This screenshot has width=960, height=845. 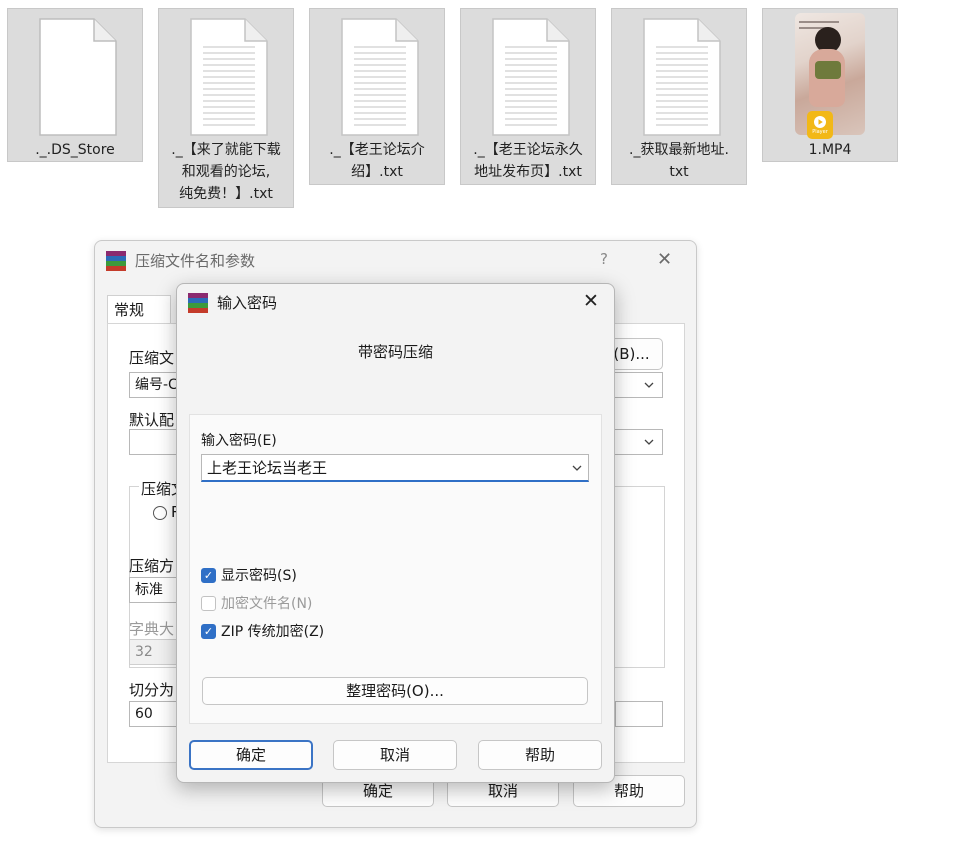 I want to click on password-input: 上老王论坛当老王, so click(x=395, y=468).